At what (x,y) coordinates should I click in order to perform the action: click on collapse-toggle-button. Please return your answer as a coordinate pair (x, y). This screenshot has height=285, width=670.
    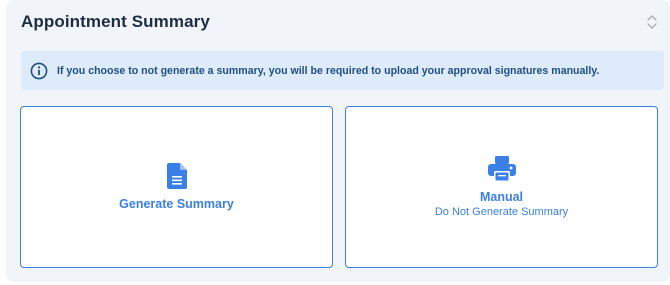
    Looking at the image, I should click on (652, 24).